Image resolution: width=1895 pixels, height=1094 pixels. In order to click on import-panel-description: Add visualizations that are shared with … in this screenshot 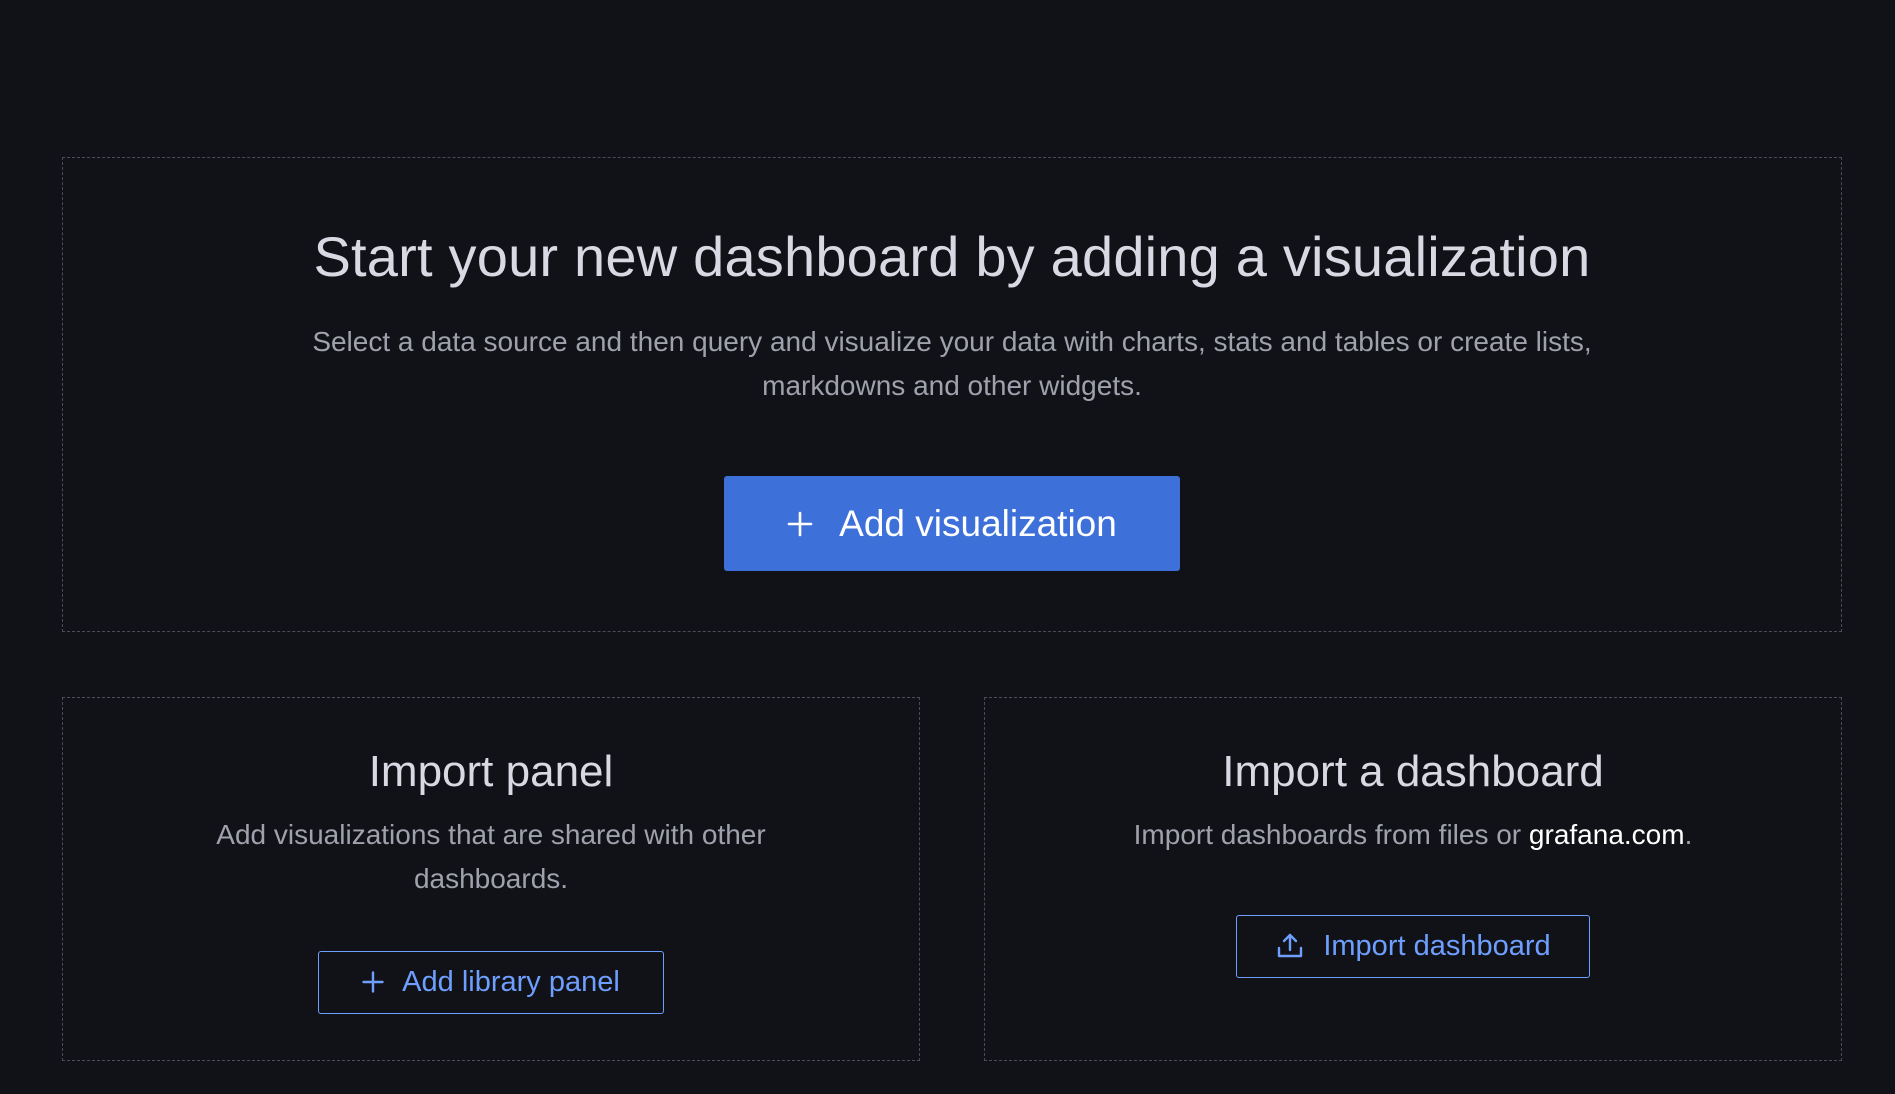, I will do `click(491, 856)`.